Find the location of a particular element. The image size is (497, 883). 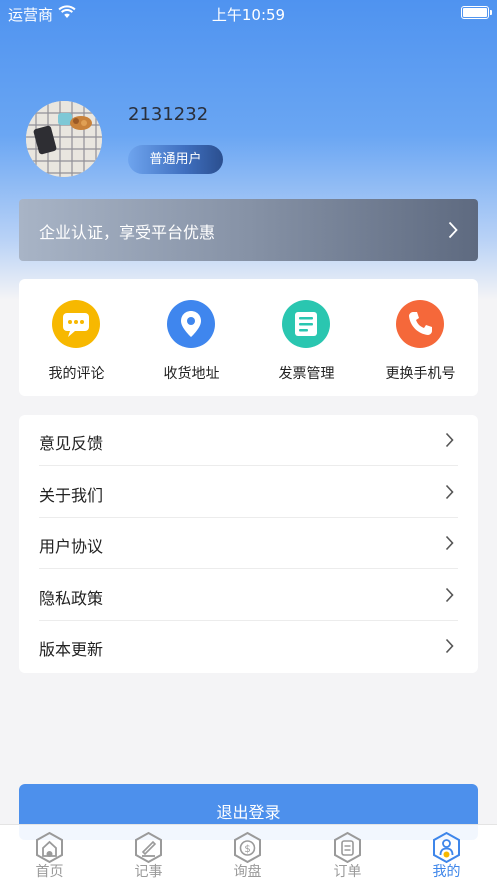

quick-action-change-phone: 更换手机号 is located at coordinates (420, 337).